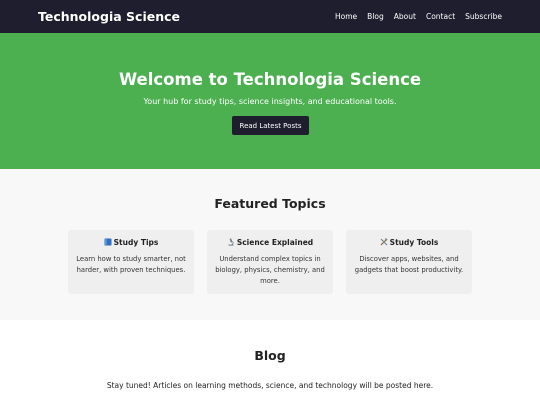 The height and width of the screenshot is (405, 540). What do you see at coordinates (231, 242) in the screenshot?
I see `microscope-icon` at bounding box center [231, 242].